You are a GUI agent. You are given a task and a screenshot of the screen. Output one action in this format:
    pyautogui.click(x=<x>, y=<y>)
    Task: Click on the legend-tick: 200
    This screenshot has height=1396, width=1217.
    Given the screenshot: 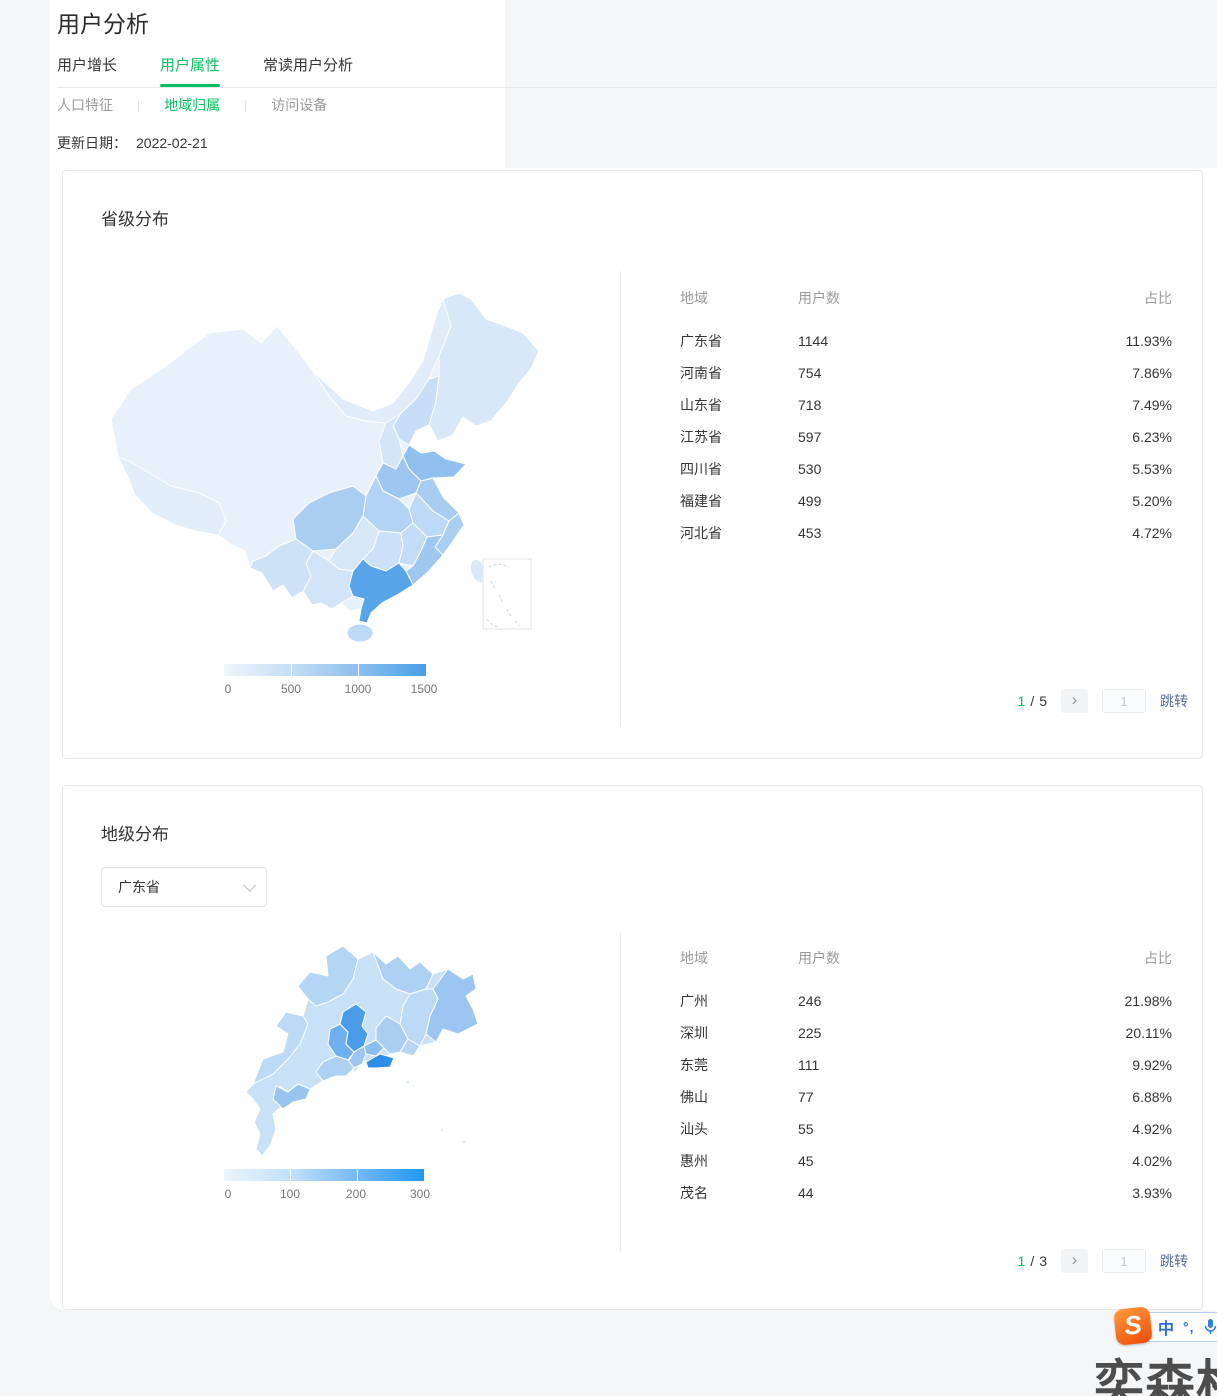 What is the action you would take?
    pyautogui.click(x=356, y=1194)
    